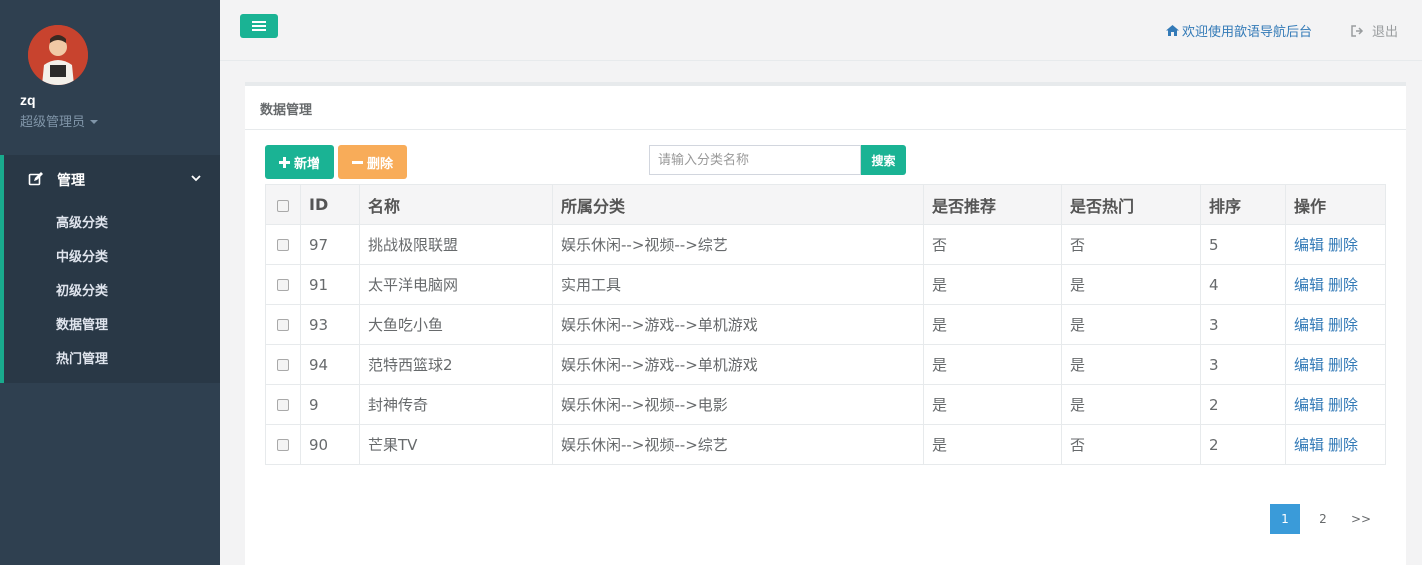  I want to click on search-button: 搜索, so click(883, 160).